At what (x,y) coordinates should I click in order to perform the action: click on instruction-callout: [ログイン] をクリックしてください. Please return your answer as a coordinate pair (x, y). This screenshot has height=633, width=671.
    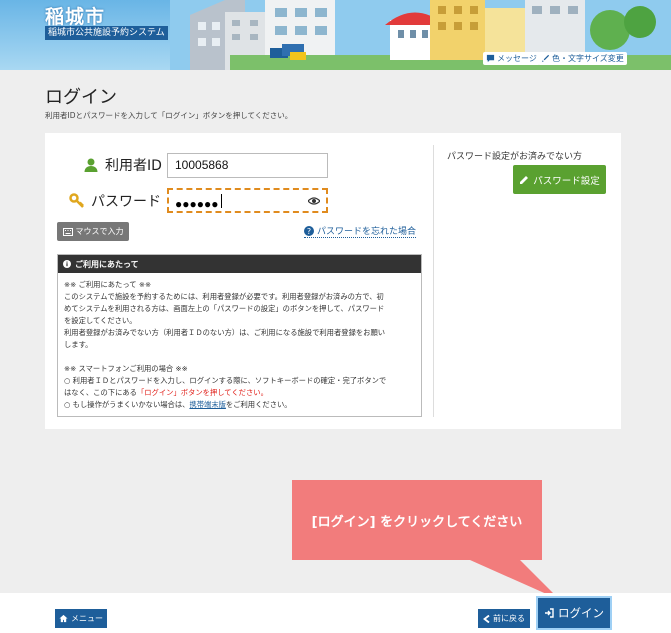
    Looking at the image, I should click on (417, 520).